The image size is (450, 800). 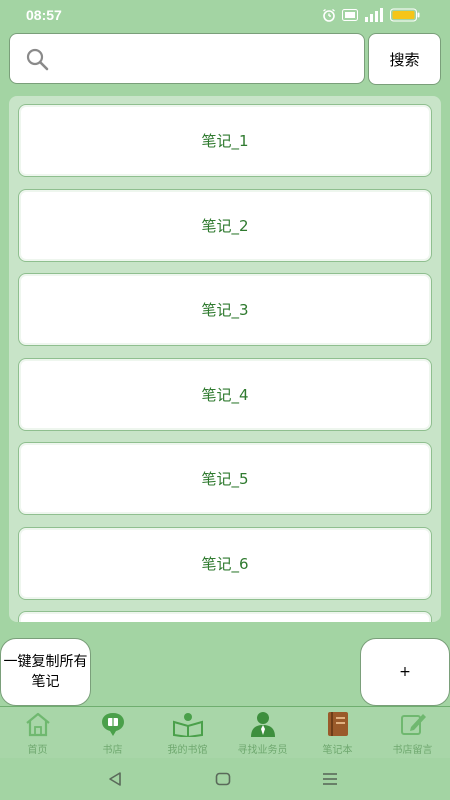 I want to click on nav-item-find-salesperson: 寻找业务员, so click(x=262, y=732).